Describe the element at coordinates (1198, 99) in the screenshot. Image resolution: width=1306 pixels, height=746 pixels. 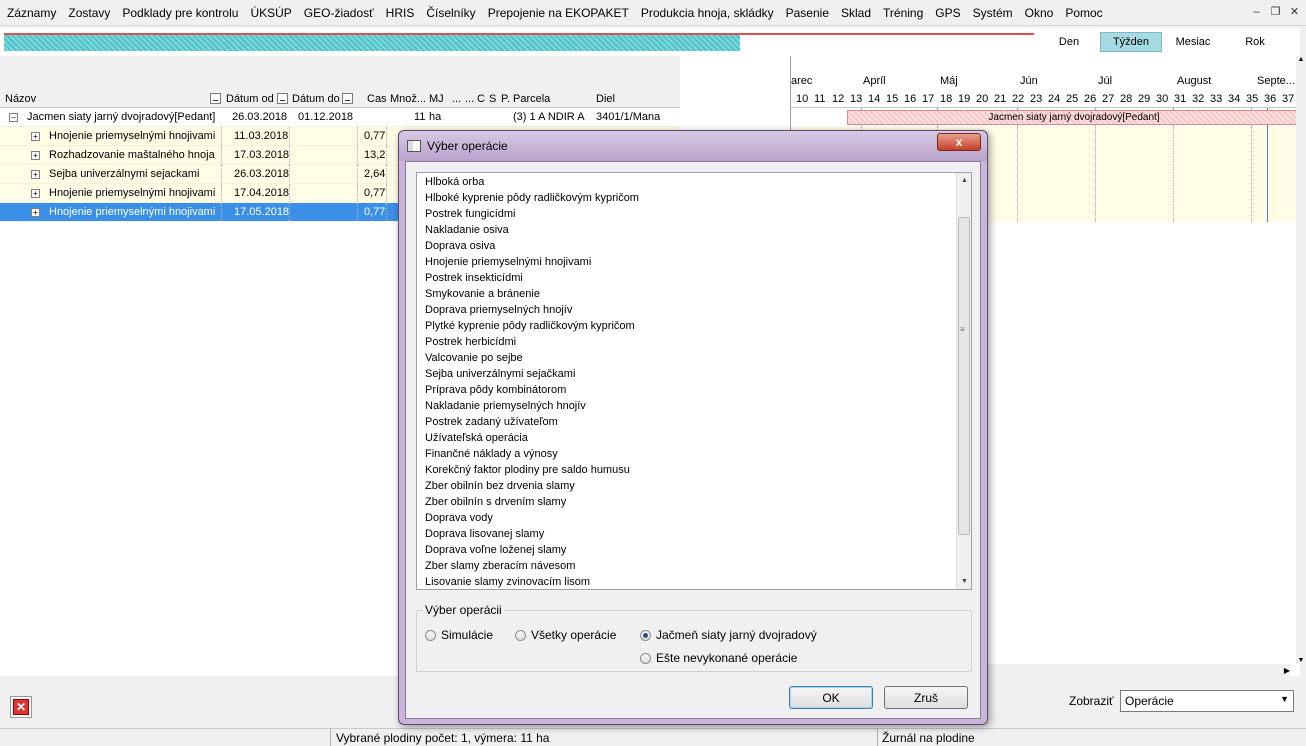
I see `gantt-week-label: 32` at that location.